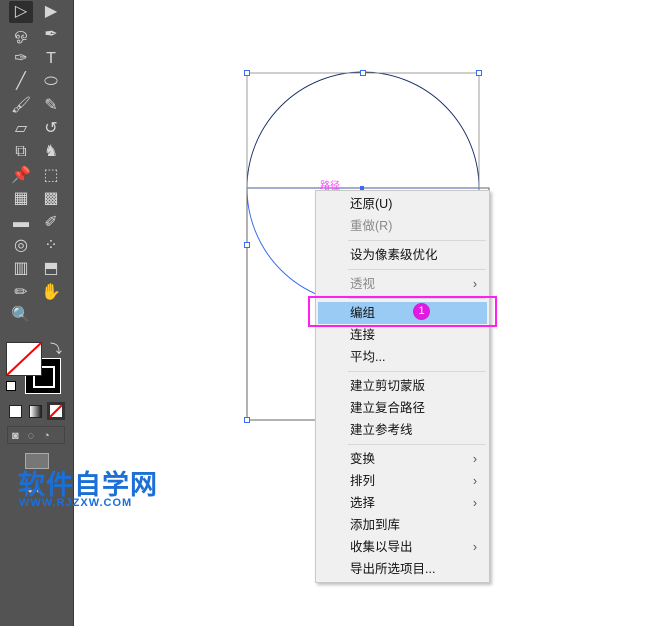 This screenshot has height=626, width=658. What do you see at coordinates (402, 459) in the screenshot?
I see `menu-item: 变换 ›` at bounding box center [402, 459].